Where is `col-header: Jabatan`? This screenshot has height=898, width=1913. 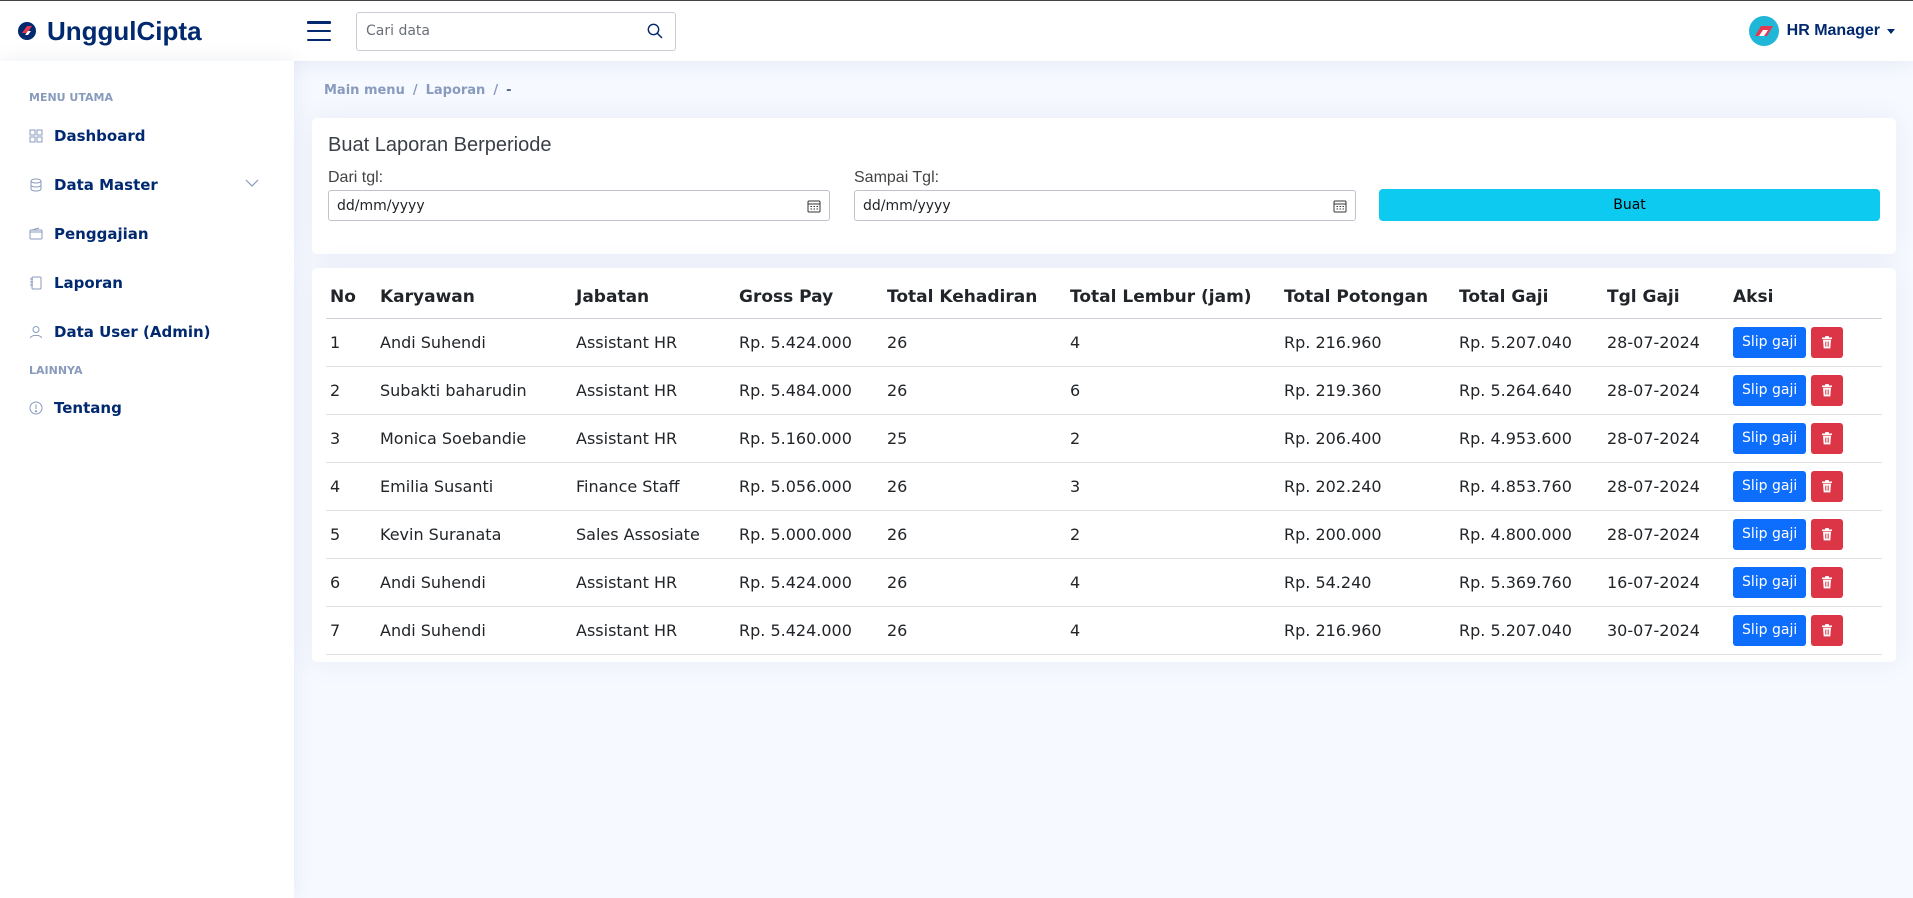 col-header: Jabatan is located at coordinates (653, 297).